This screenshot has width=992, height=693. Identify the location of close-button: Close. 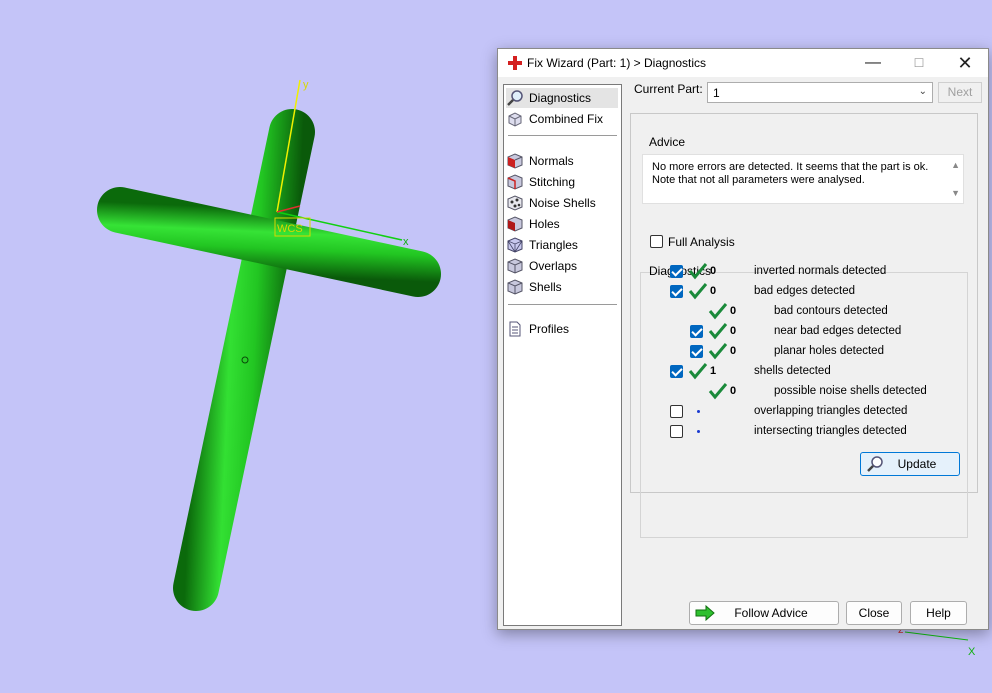
(874, 613).